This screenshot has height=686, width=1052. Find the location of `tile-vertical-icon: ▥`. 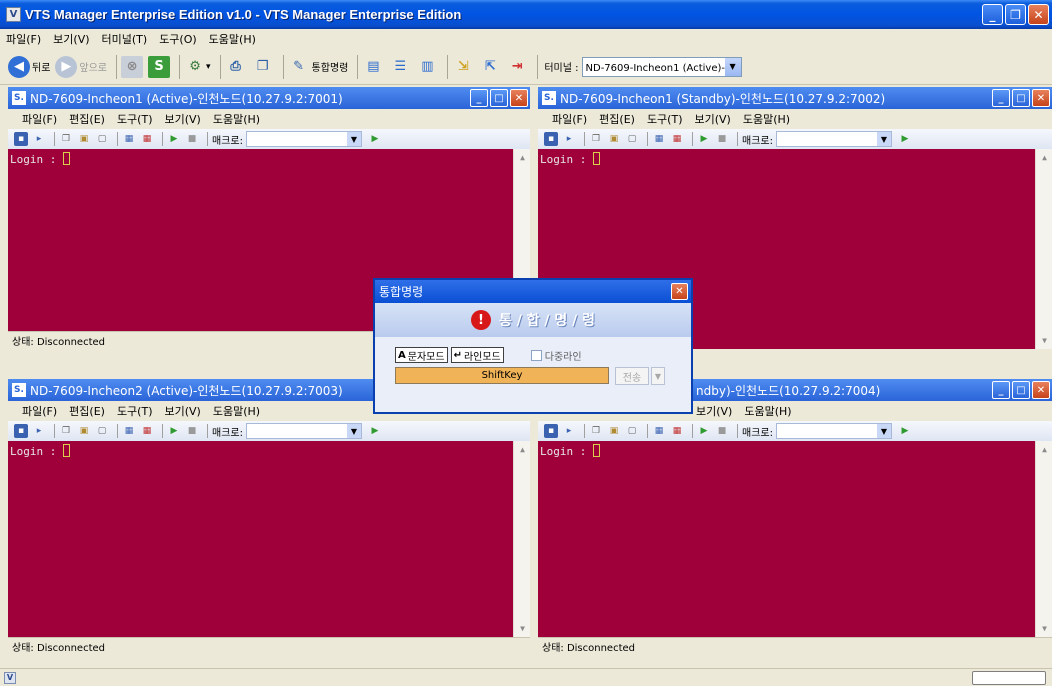

tile-vertical-icon: ▥ is located at coordinates (427, 67).